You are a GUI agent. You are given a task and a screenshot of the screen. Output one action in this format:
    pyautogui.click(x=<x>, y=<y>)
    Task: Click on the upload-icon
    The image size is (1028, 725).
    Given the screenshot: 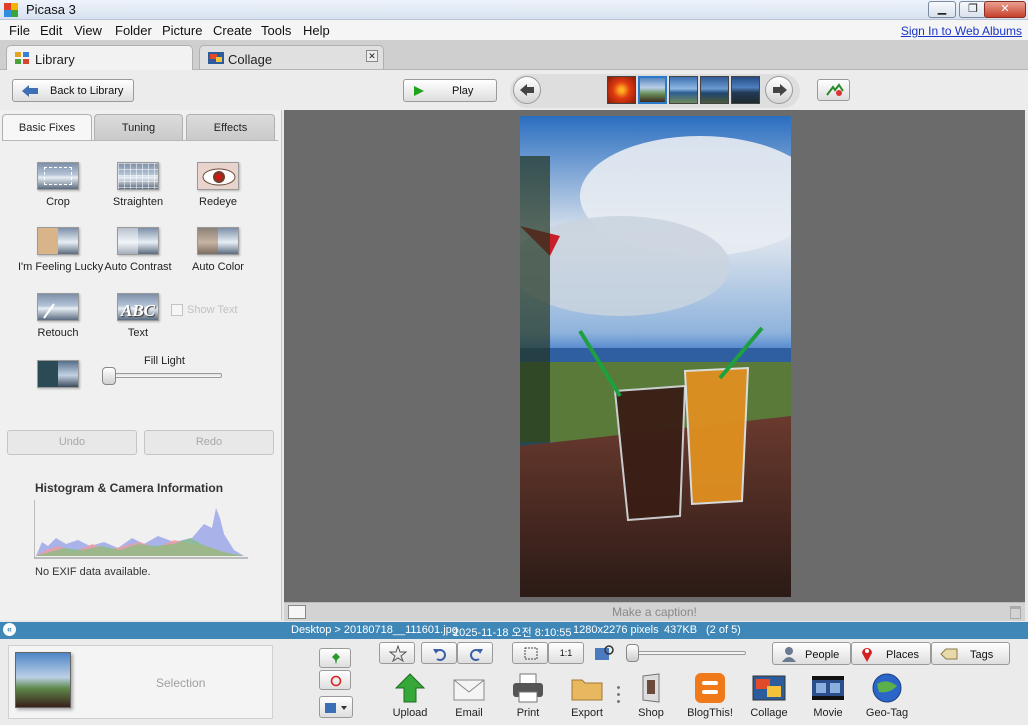 What is the action you would take?
    pyautogui.click(x=410, y=688)
    